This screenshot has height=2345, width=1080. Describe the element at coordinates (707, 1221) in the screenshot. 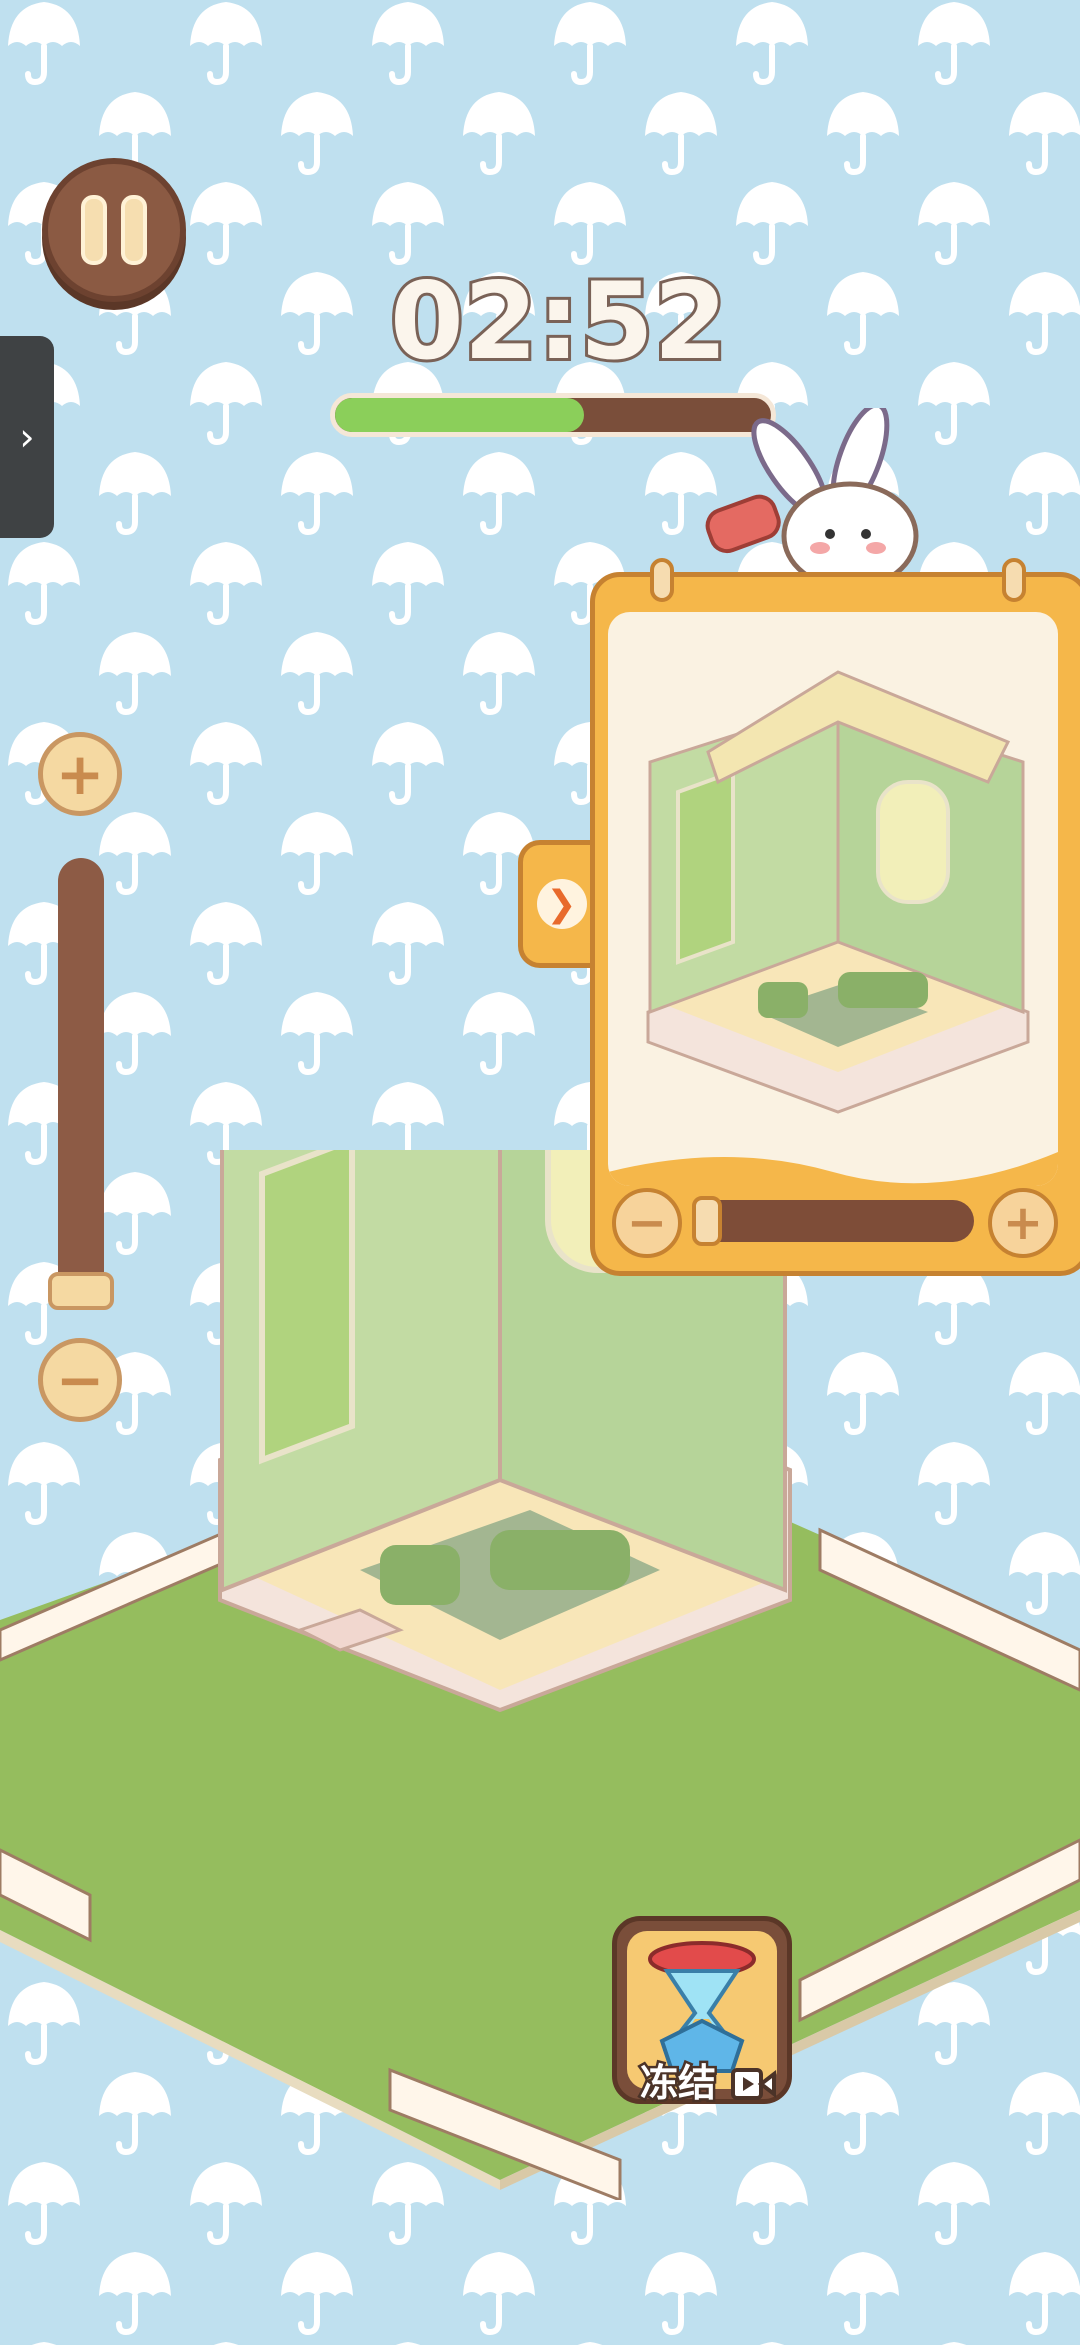

I see `reference-zoom-thumb` at that location.